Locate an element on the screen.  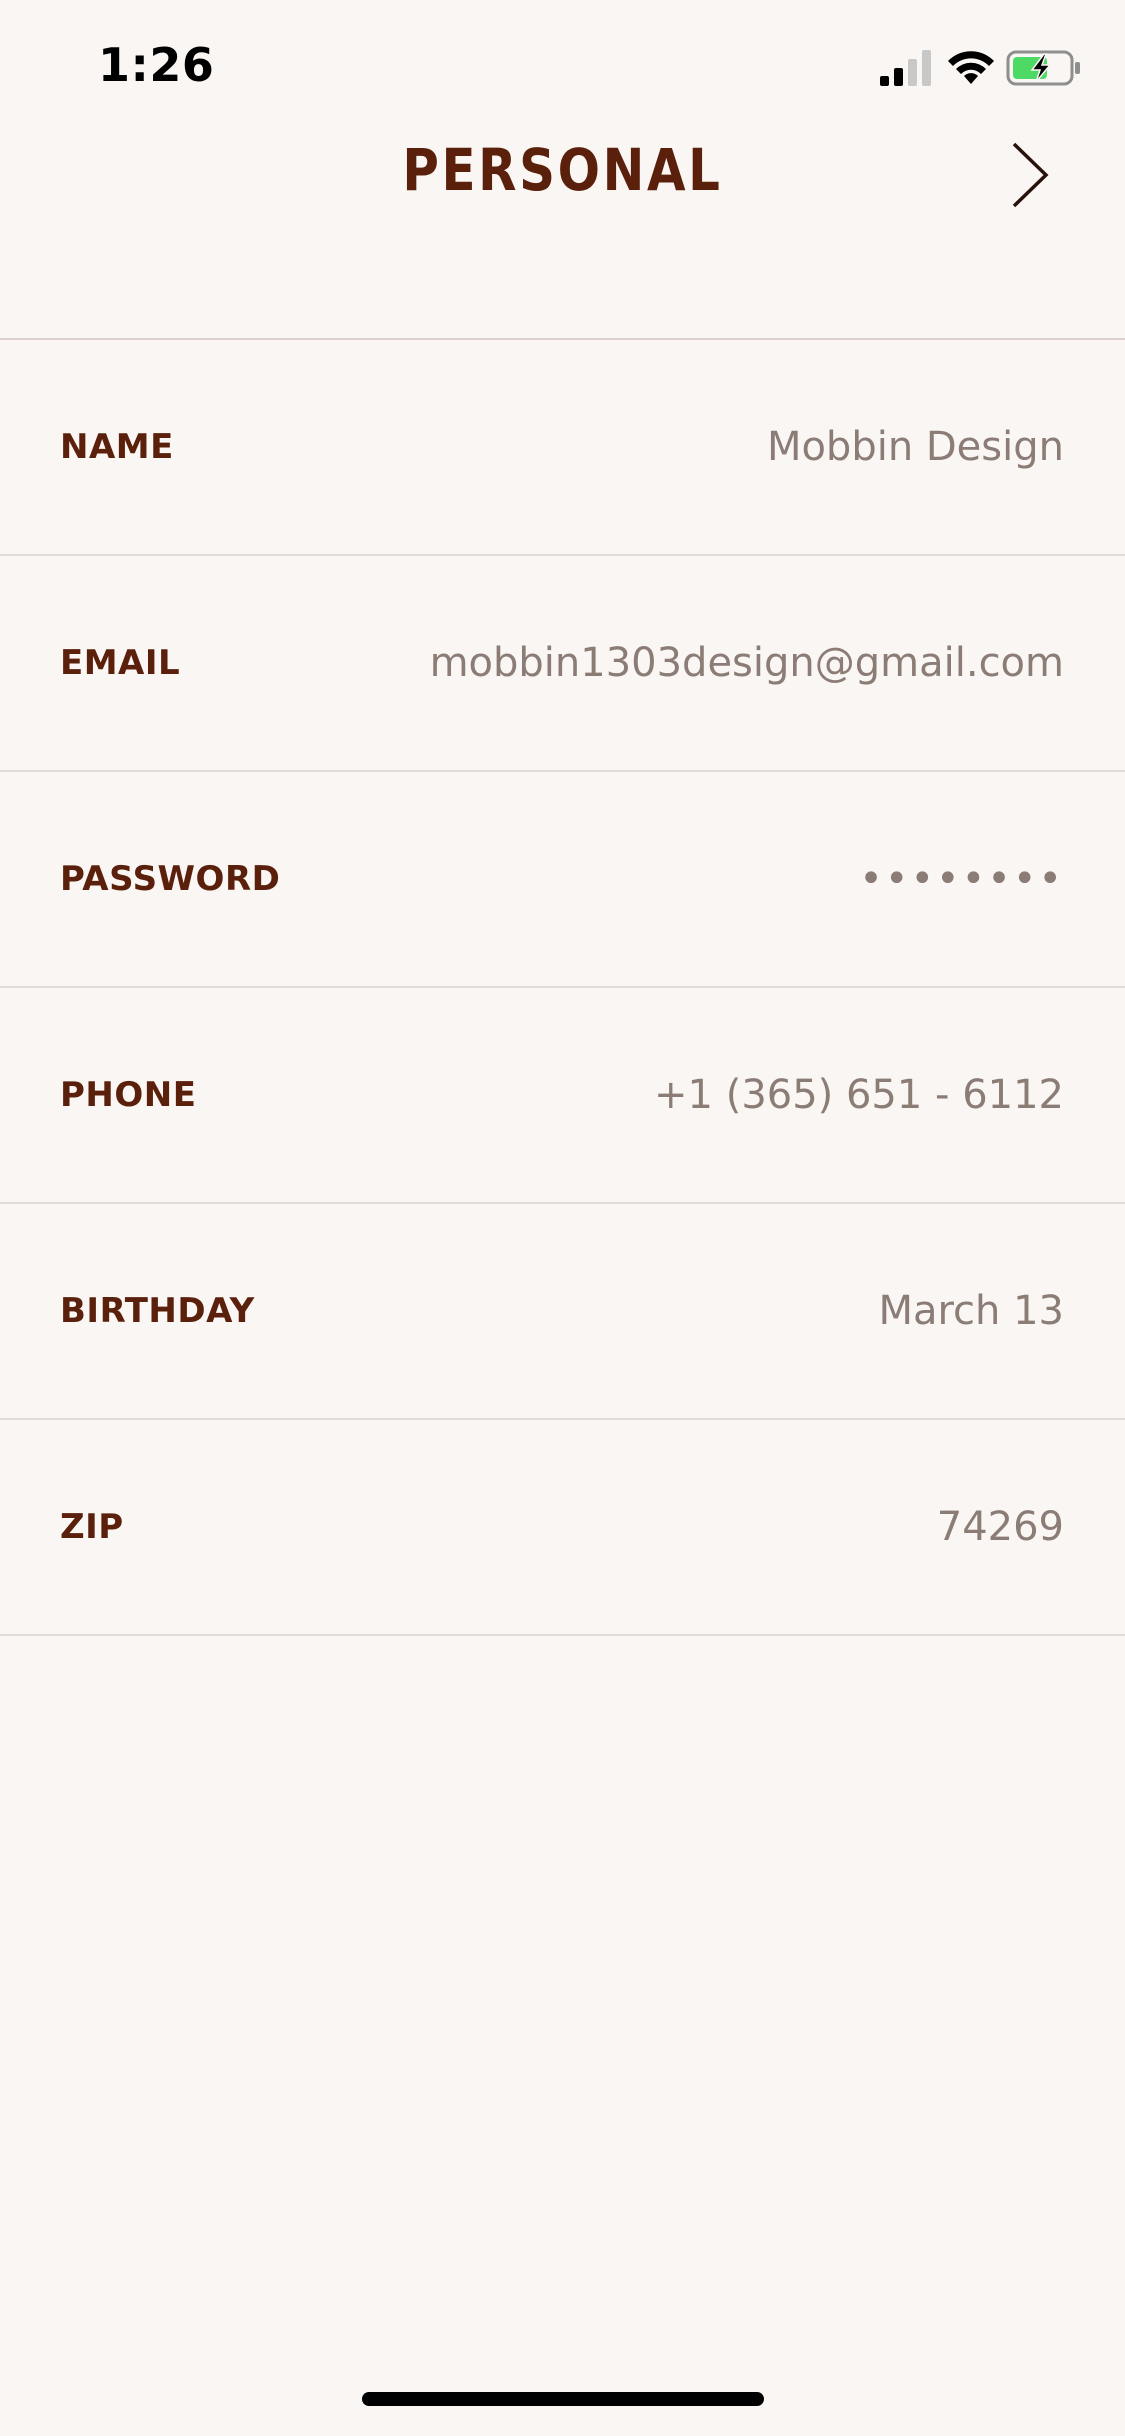
wifi-icon is located at coordinates (971, 67).